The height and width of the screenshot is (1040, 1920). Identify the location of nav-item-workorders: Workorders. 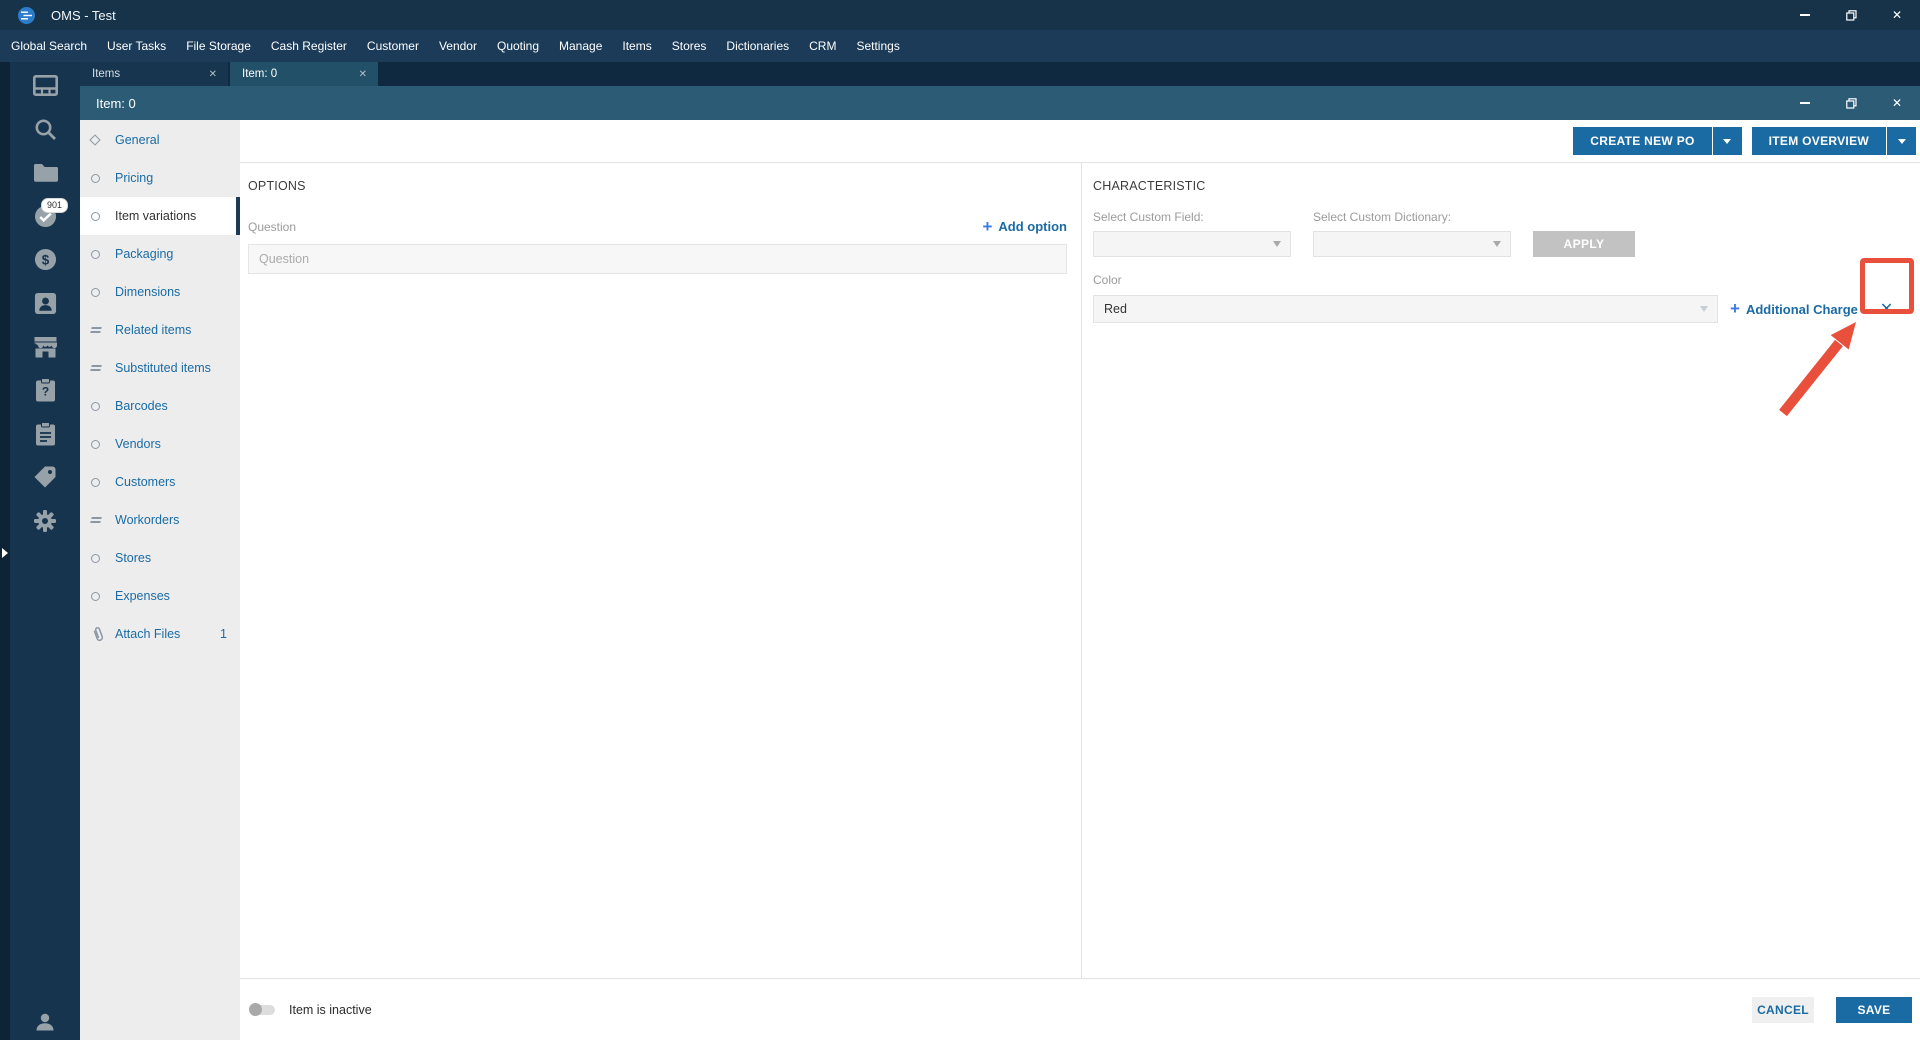
(160, 520).